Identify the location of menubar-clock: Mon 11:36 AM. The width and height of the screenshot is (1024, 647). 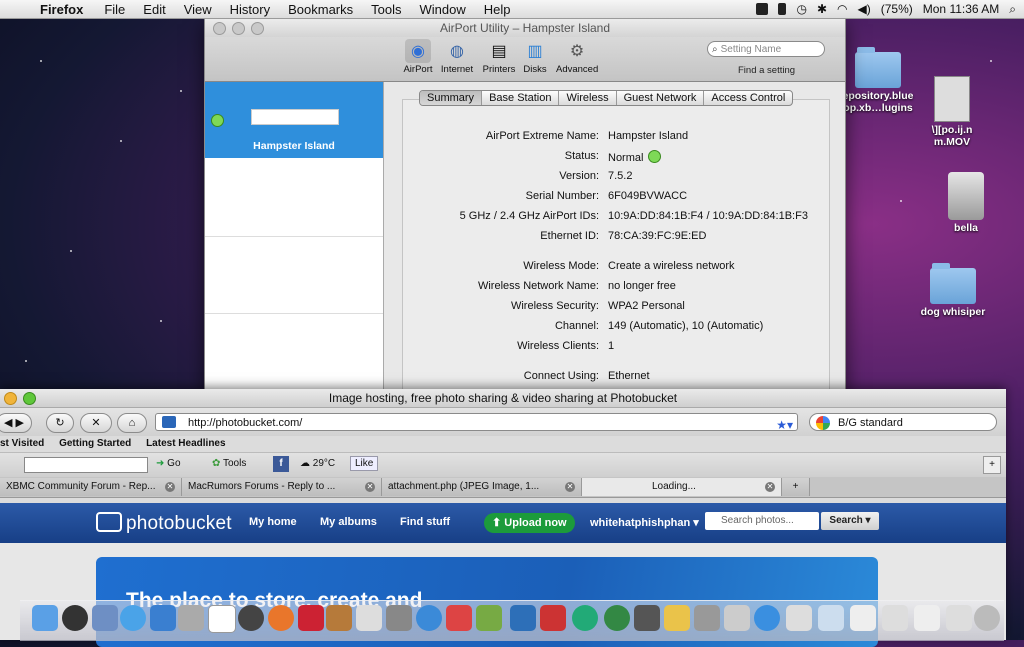
(961, 9).